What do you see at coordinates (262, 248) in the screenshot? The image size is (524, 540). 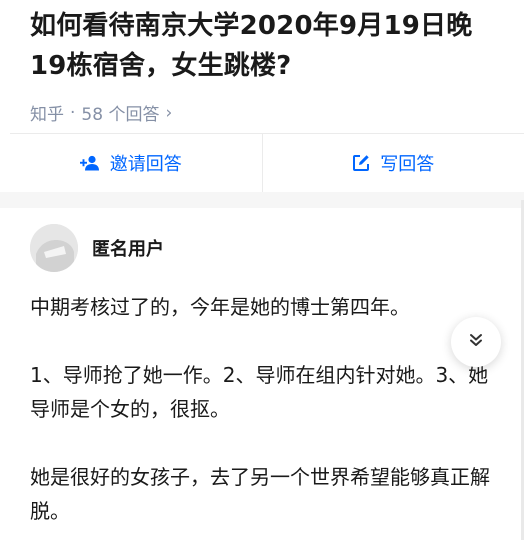 I see `answer-author: 匿名用户` at bounding box center [262, 248].